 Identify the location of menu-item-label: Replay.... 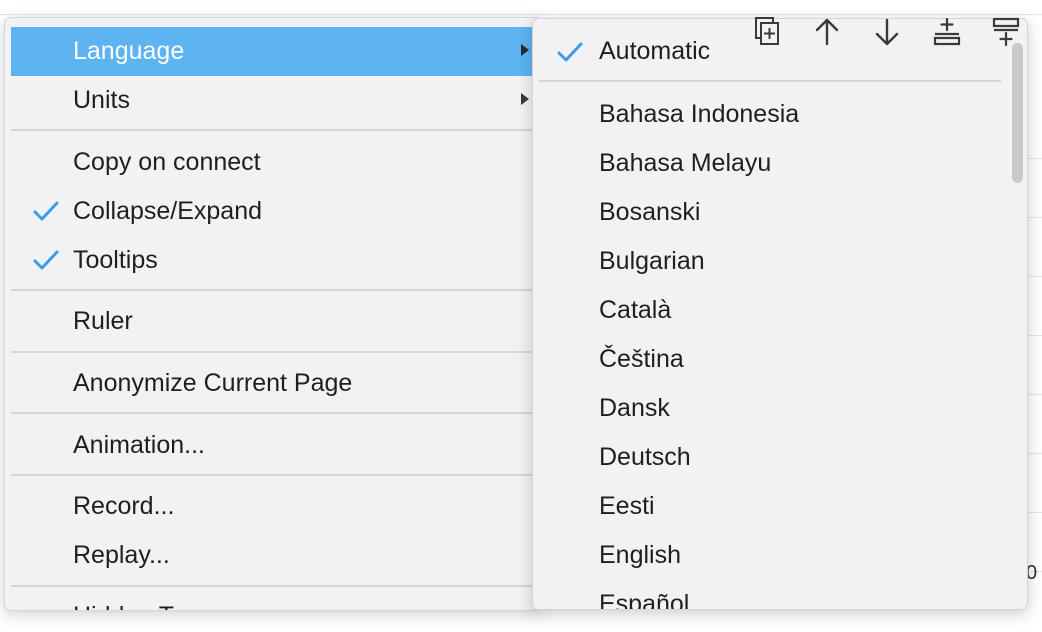
(121, 555).